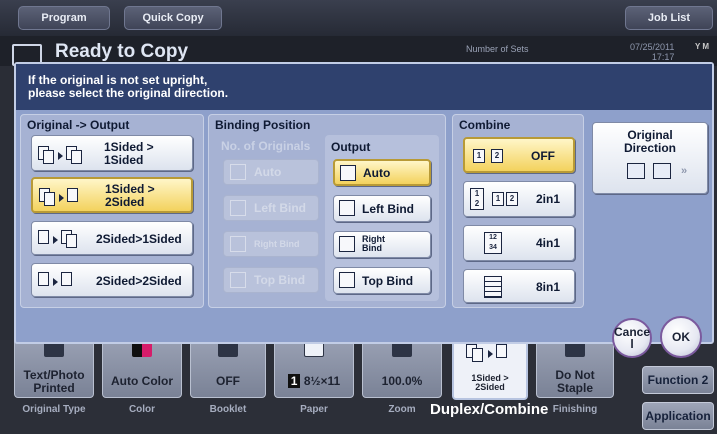 The width and height of the screenshot is (717, 434). Describe the element at coordinates (314, 409) in the screenshot. I see `paper-label: Paper` at that location.